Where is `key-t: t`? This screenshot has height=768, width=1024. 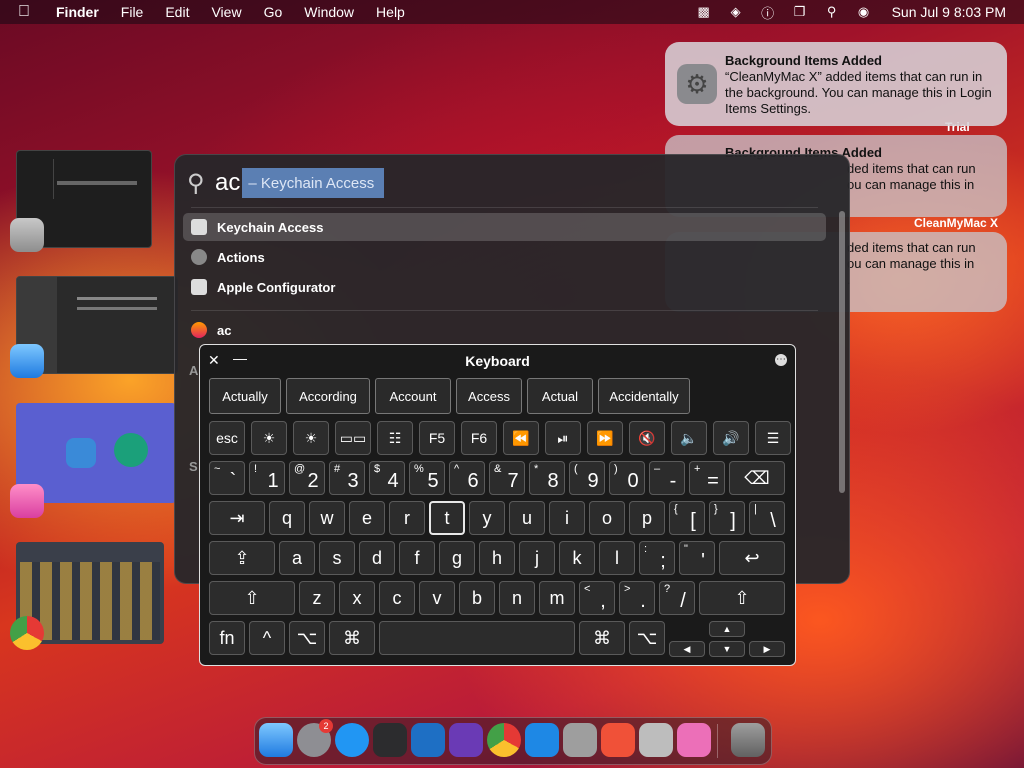
key-t: t is located at coordinates (447, 518).